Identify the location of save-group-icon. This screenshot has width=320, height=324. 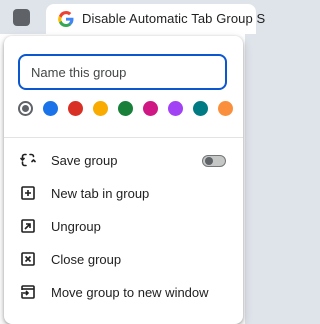
(28, 160).